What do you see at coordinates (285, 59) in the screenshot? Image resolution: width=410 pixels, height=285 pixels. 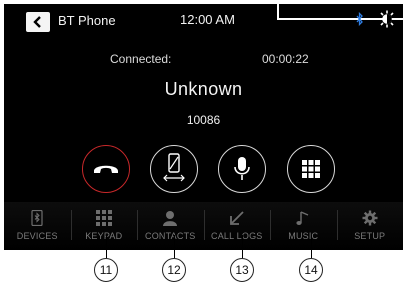 I see `call-timer: 00:00:22` at bounding box center [285, 59].